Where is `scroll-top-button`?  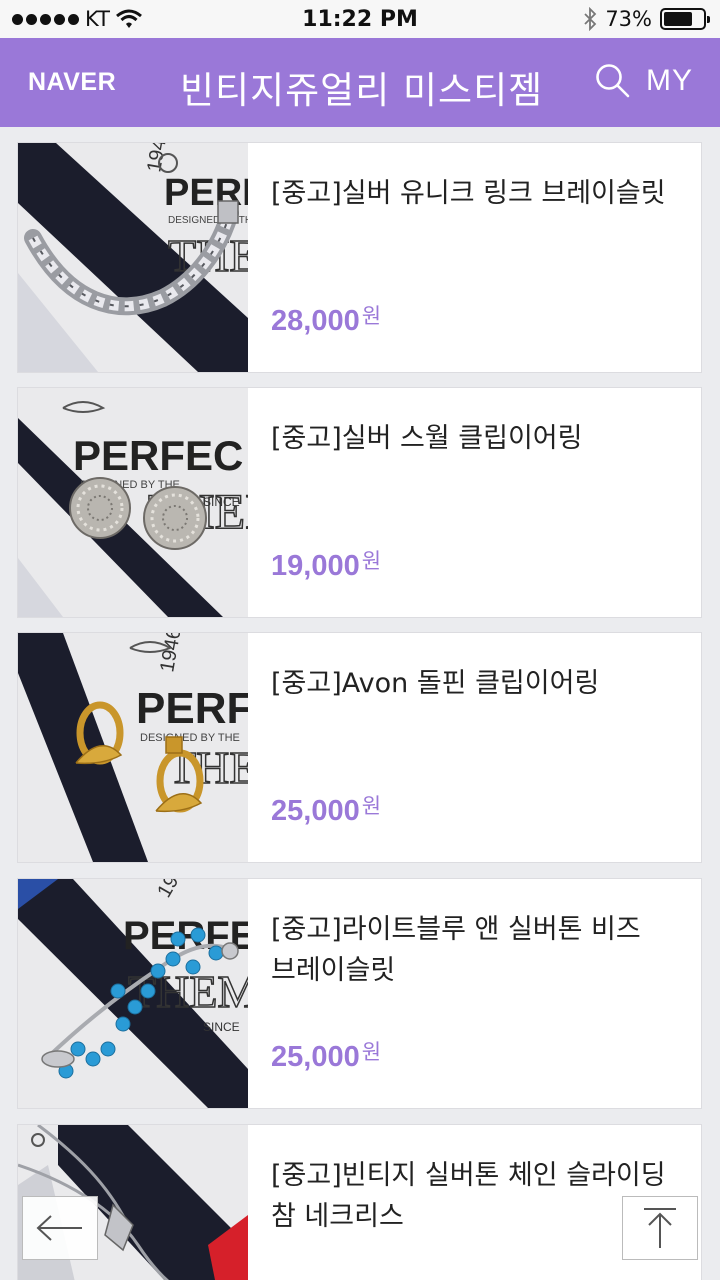 scroll-top-button is located at coordinates (660, 1228).